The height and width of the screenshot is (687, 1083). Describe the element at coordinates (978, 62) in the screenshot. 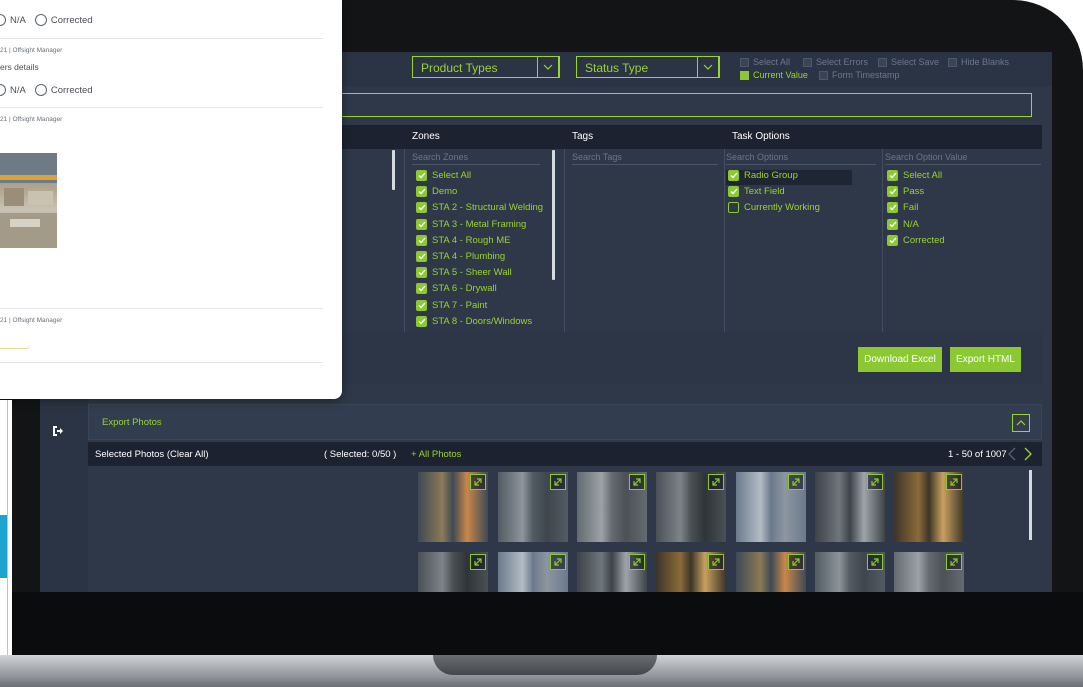

I see `hide-blanks-option: Hide Blanks` at that location.